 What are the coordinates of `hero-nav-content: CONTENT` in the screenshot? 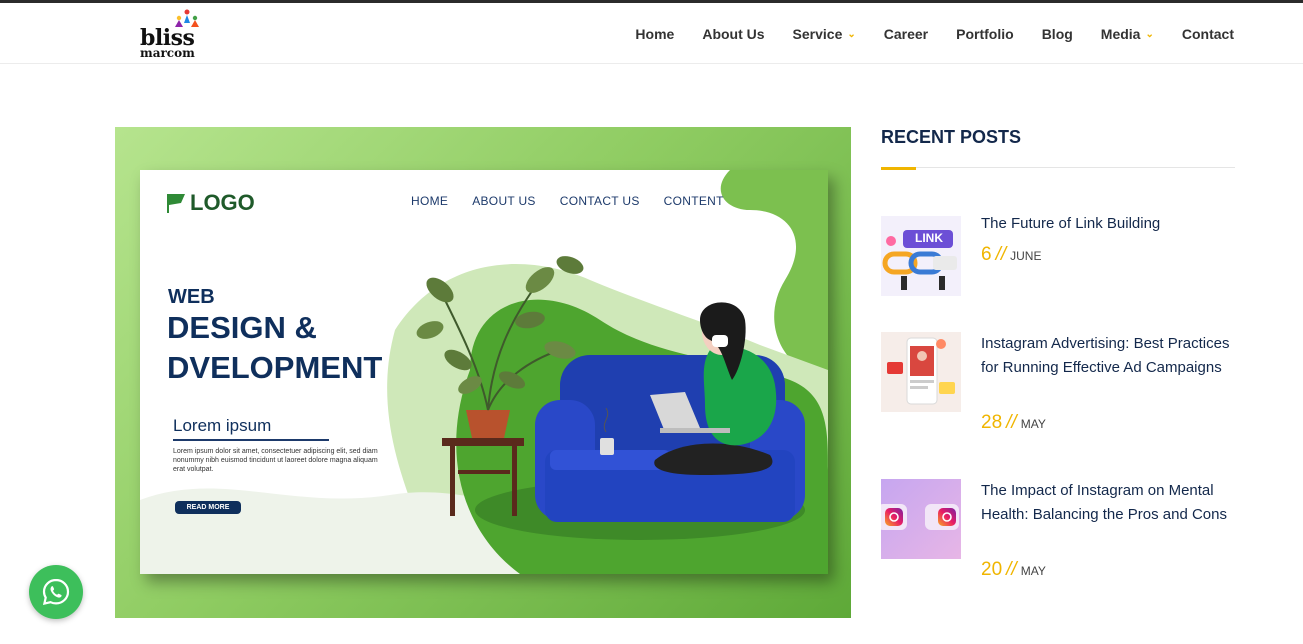 It's located at (693, 201).